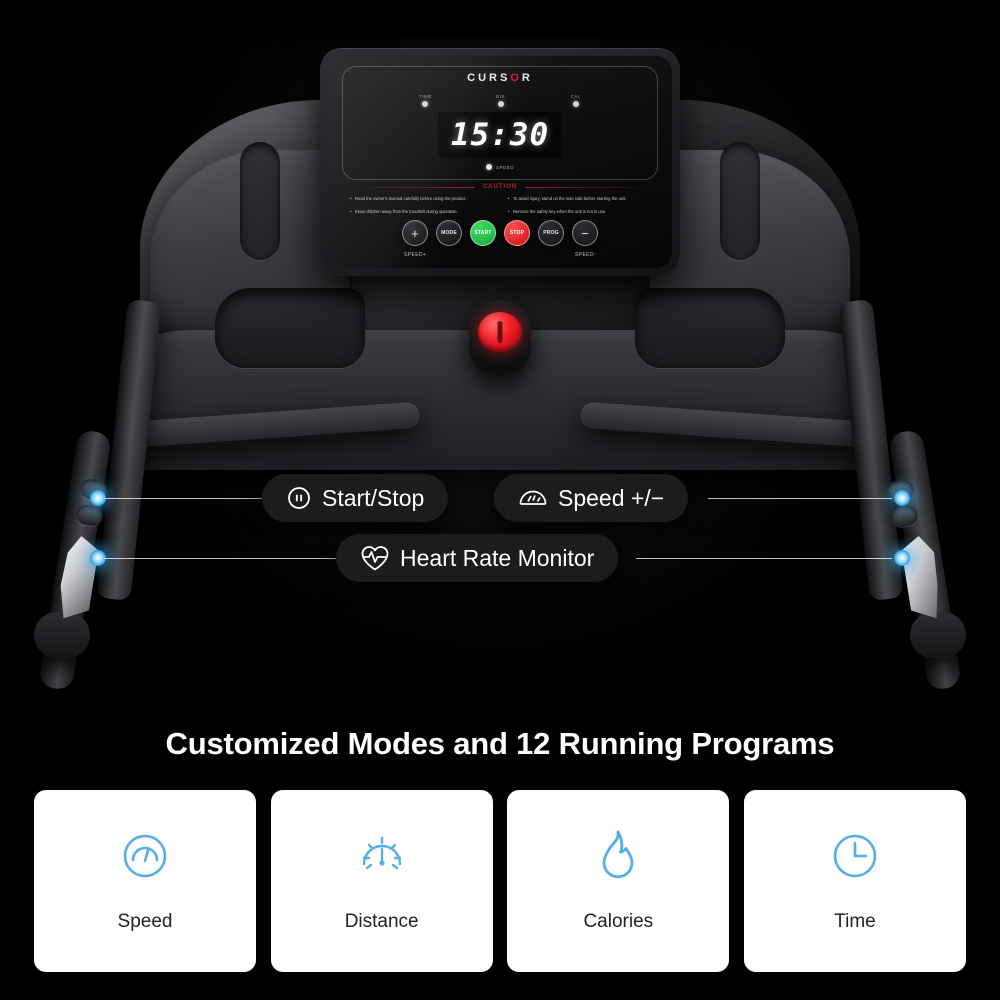 The height and width of the screenshot is (1000, 1000). I want to click on speed-indicator-led, so click(488, 167).